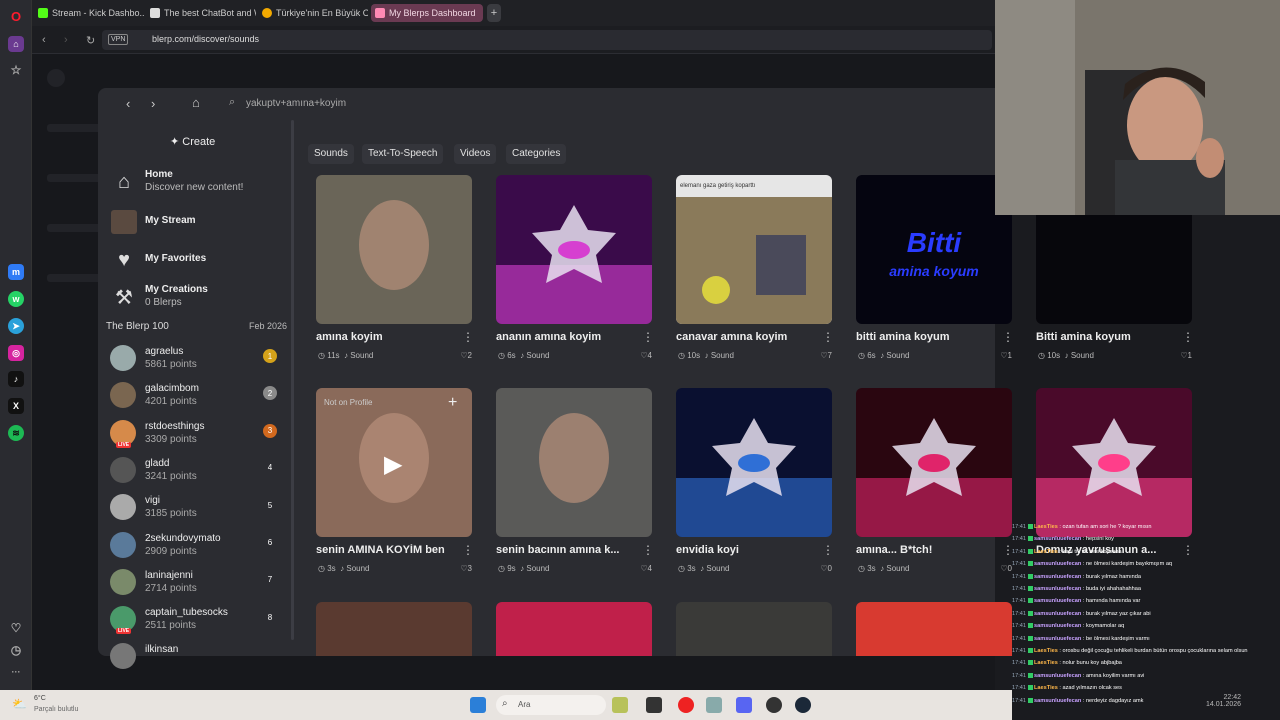 This screenshot has height=720, width=1280. I want to click on sound-card: amına koyim ⋮ ◷ 11s ♪ Sound ♡2, so click(395, 275).